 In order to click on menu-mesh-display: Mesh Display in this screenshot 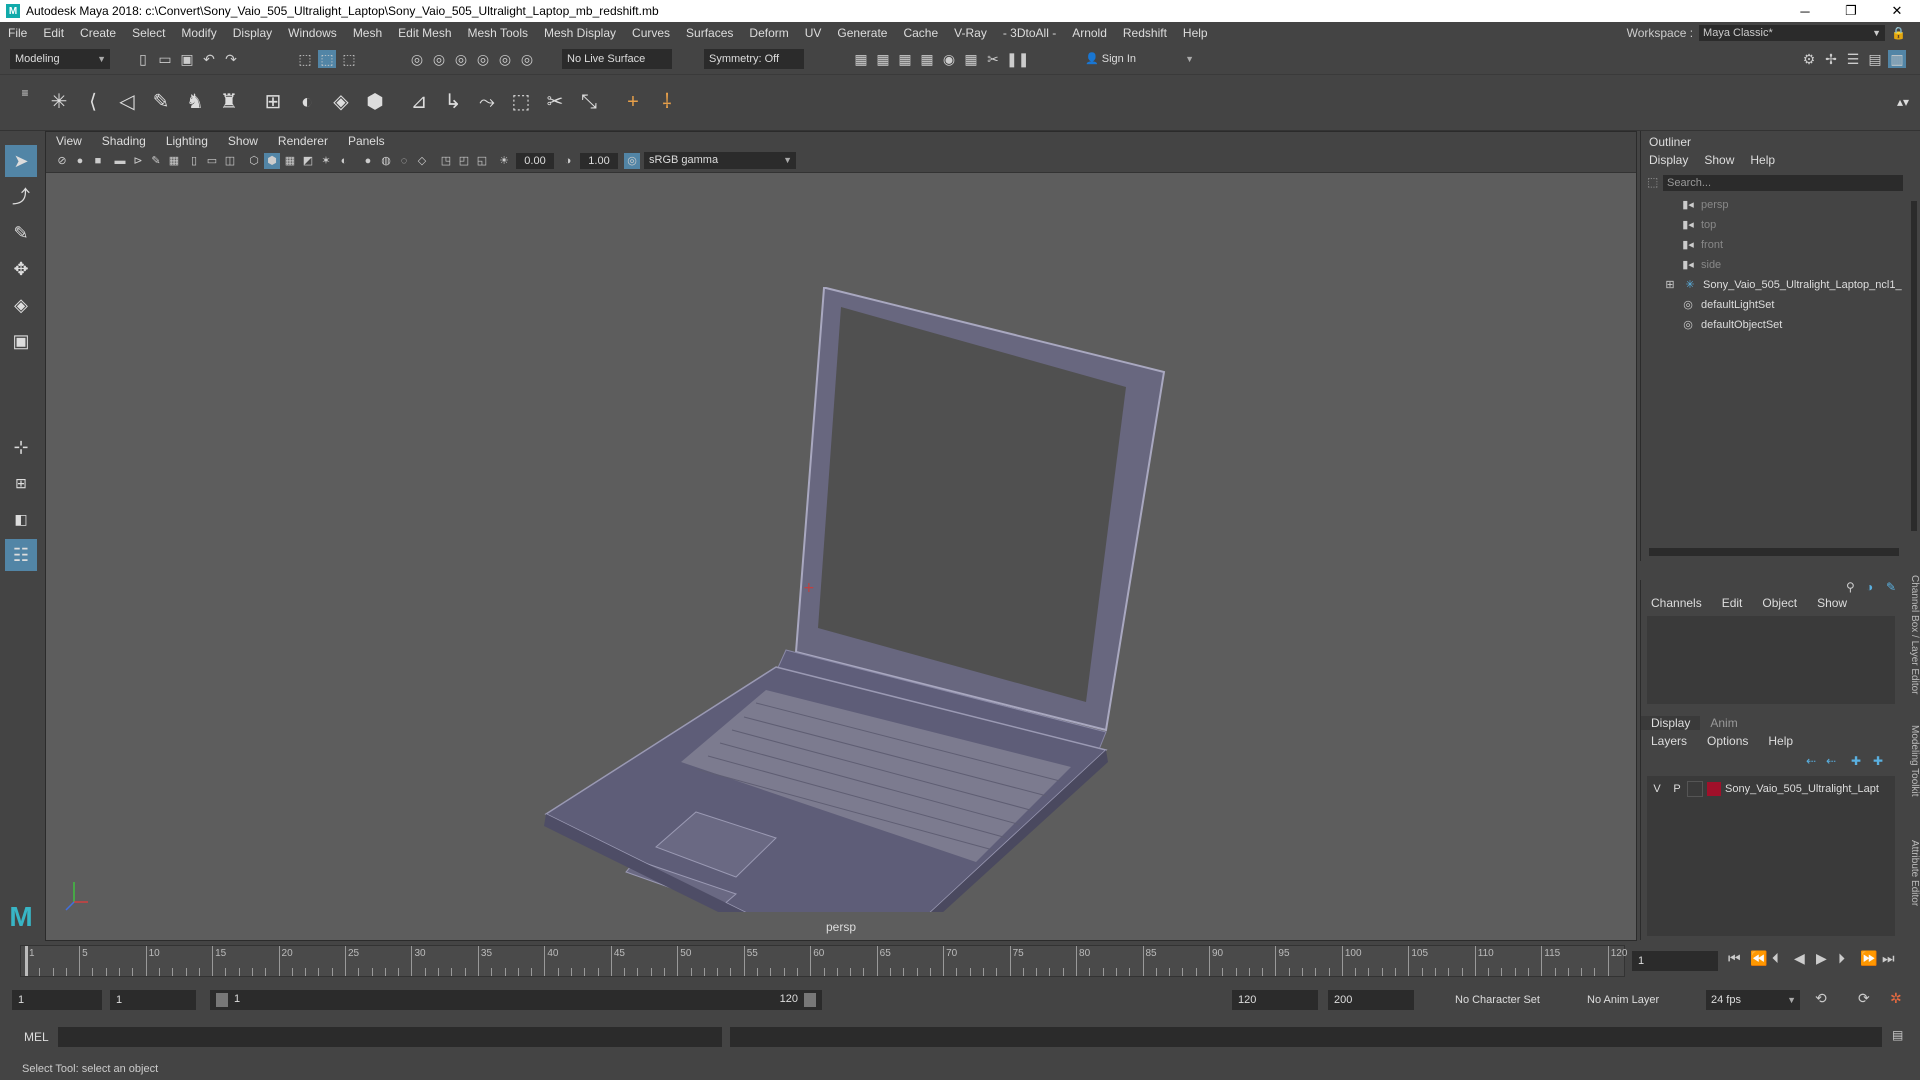, I will do `click(580, 33)`.